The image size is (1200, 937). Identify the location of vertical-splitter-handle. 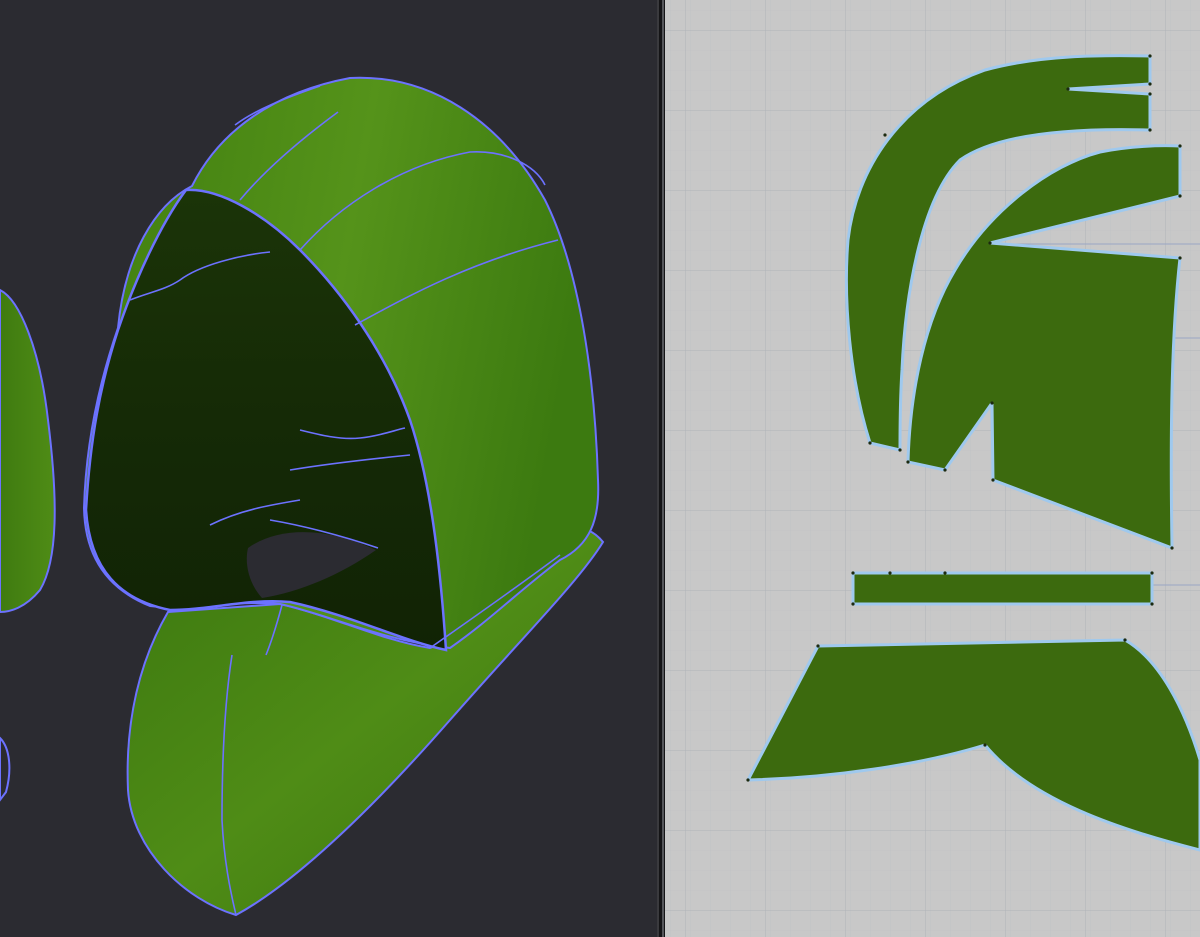
(661, 468).